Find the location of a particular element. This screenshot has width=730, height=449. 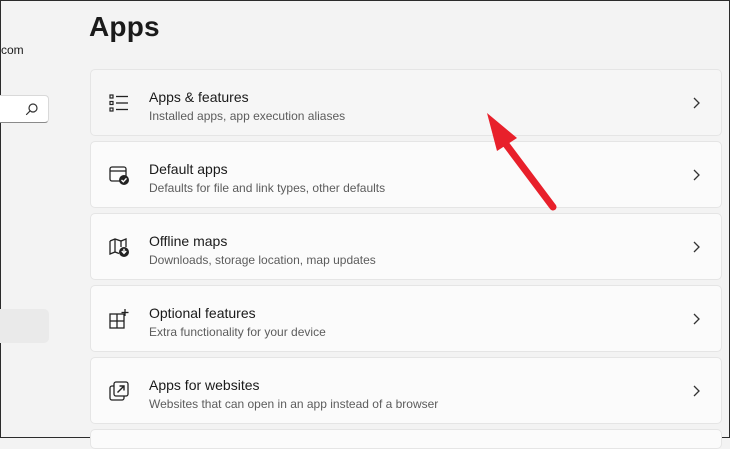

optional-features-description: Extra functionality for your device is located at coordinates (237, 332).